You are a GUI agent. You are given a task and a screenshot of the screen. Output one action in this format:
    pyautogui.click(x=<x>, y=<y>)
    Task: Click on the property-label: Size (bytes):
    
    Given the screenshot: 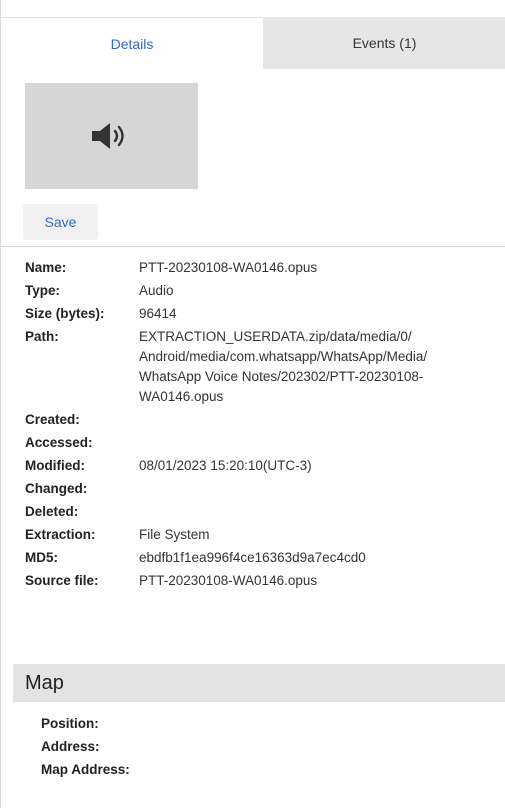 What is the action you would take?
    pyautogui.click(x=65, y=313)
    